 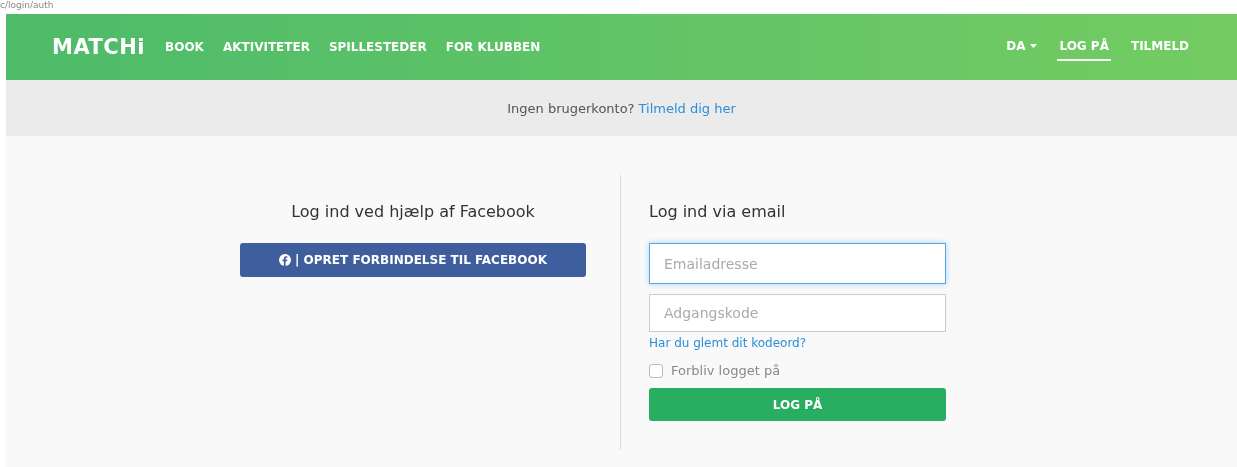 I want to click on nav-link: FOR KLUBBEN, so click(x=493, y=47).